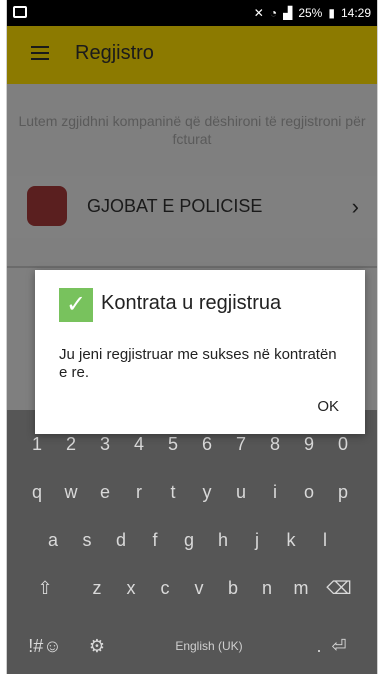 The height and width of the screenshot is (674, 382). What do you see at coordinates (40, 53) in the screenshot?
I see `hamburger-menu-icon` at bounding box center [40, 53].